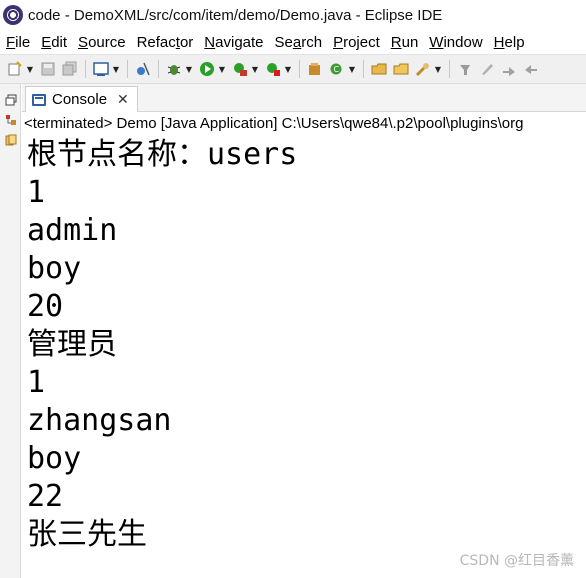  What do you see at coordinates (143, 69) in the screenshot?
I see `skip-breakpoints-icon` at bounding box center [143, 69].